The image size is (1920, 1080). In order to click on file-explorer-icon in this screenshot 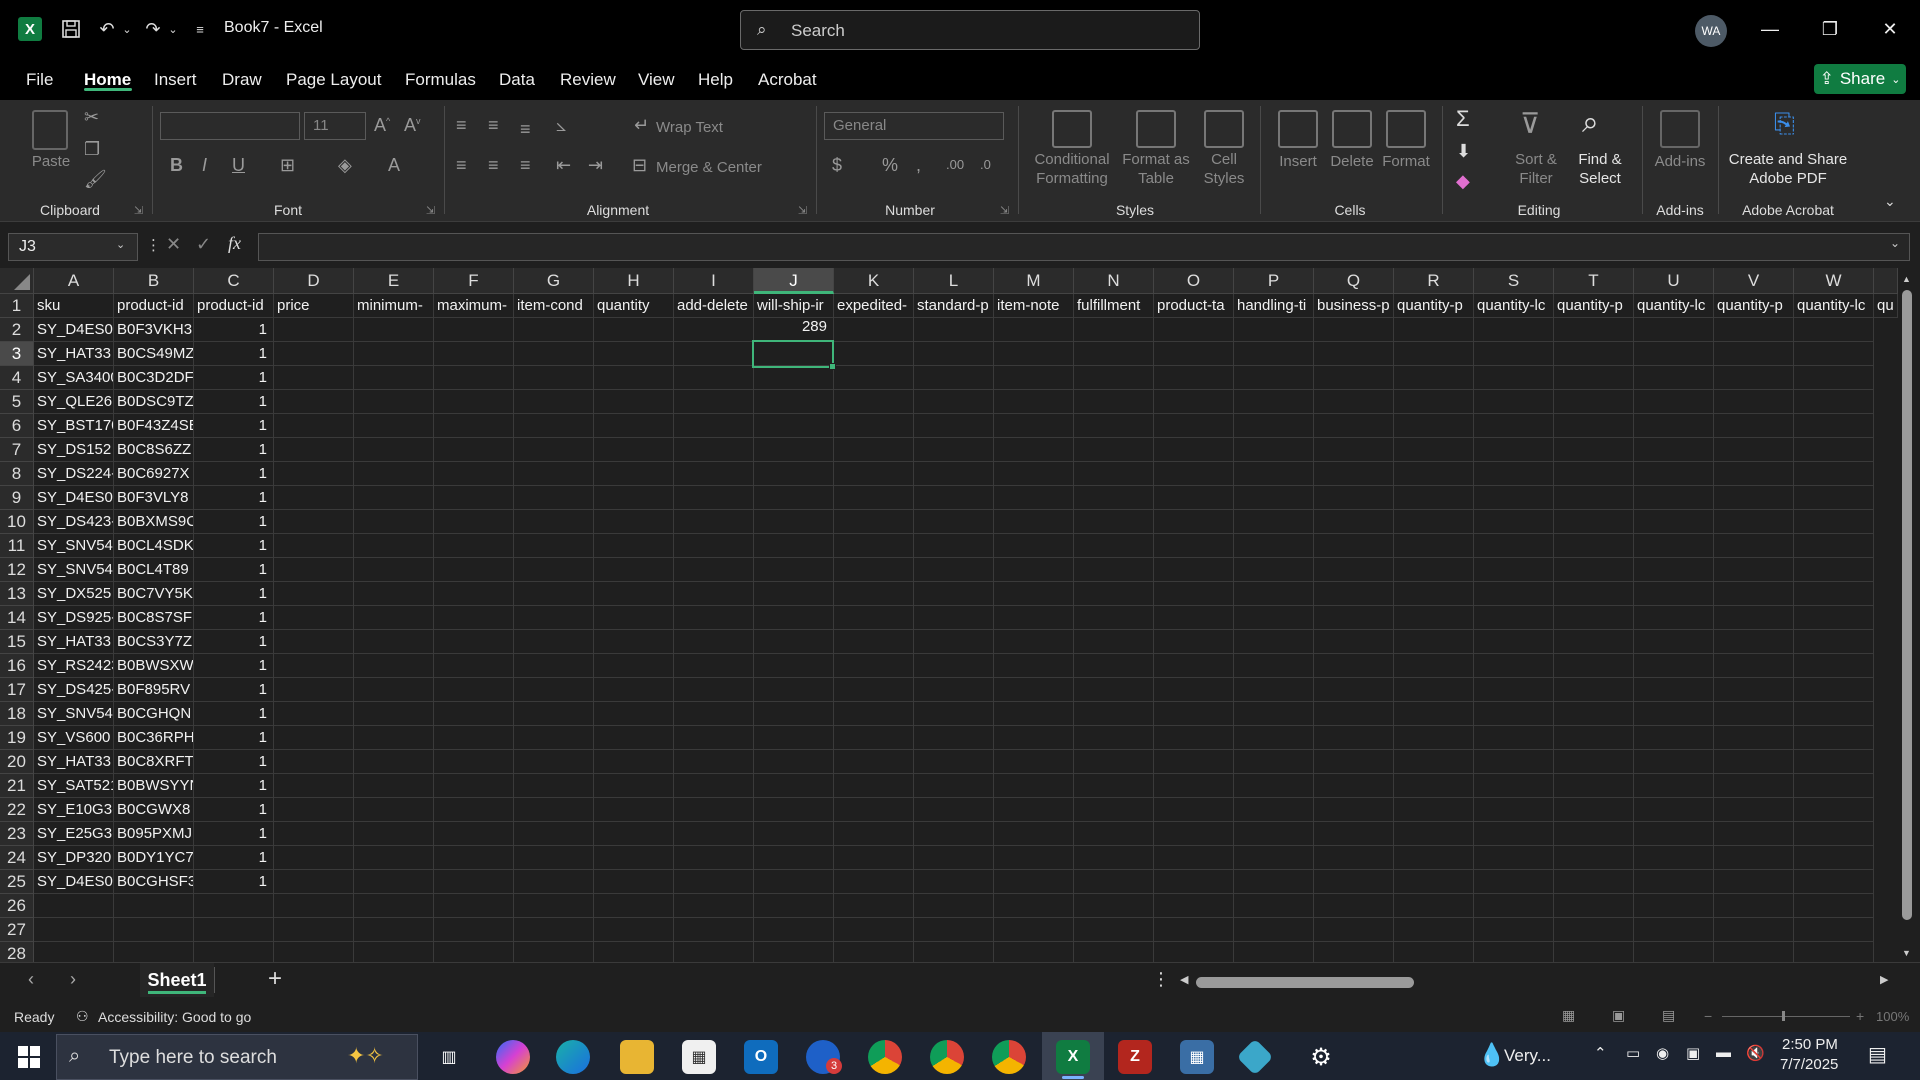, I will do `click(637, 1057)`.